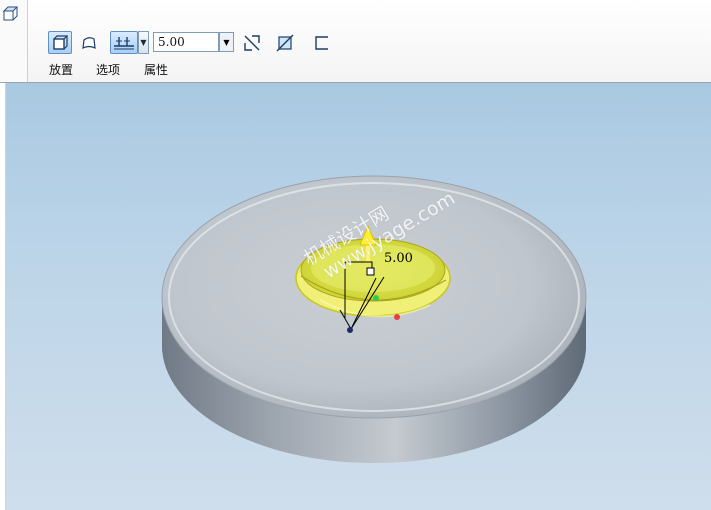 The image size is (711, 510). I want to click on dimension-handle, so click(370, 271).